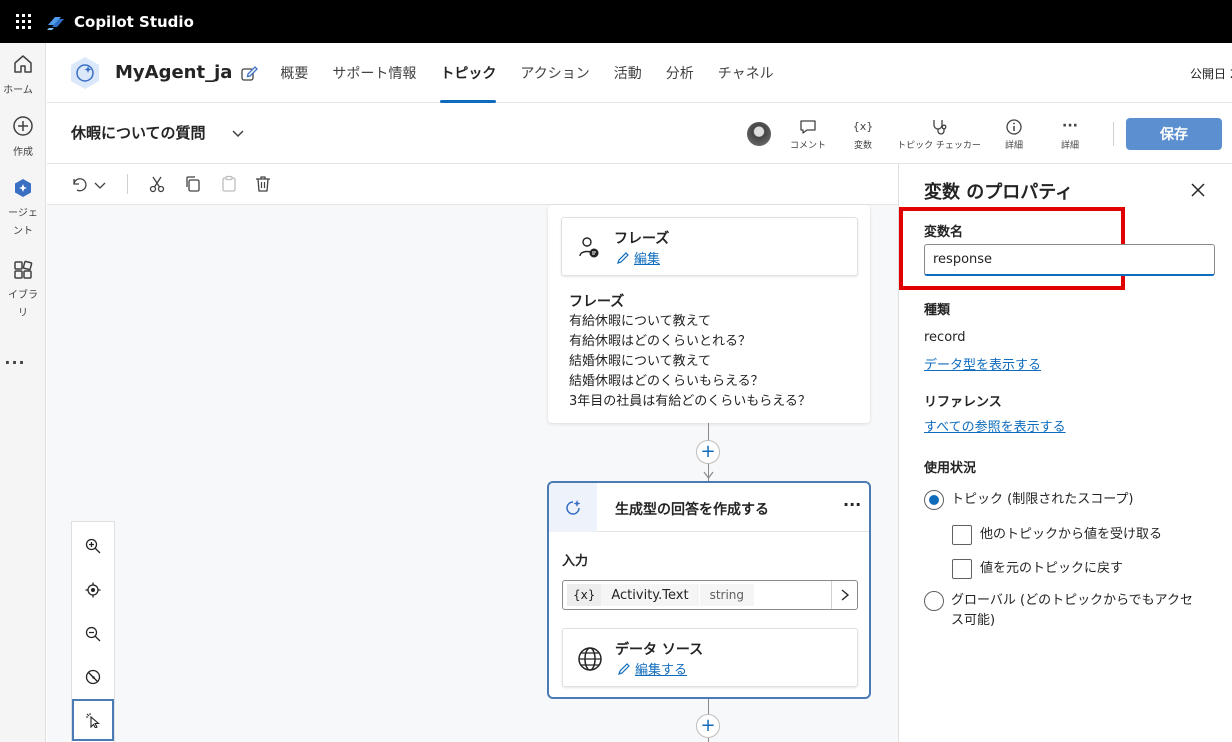 This screenshot has width=1232, height=742. What do you see at coordinates (640, 361) in the screenshot?
I see `list-item: 結婚休暇について教えて` at bounding box center [640, 361].